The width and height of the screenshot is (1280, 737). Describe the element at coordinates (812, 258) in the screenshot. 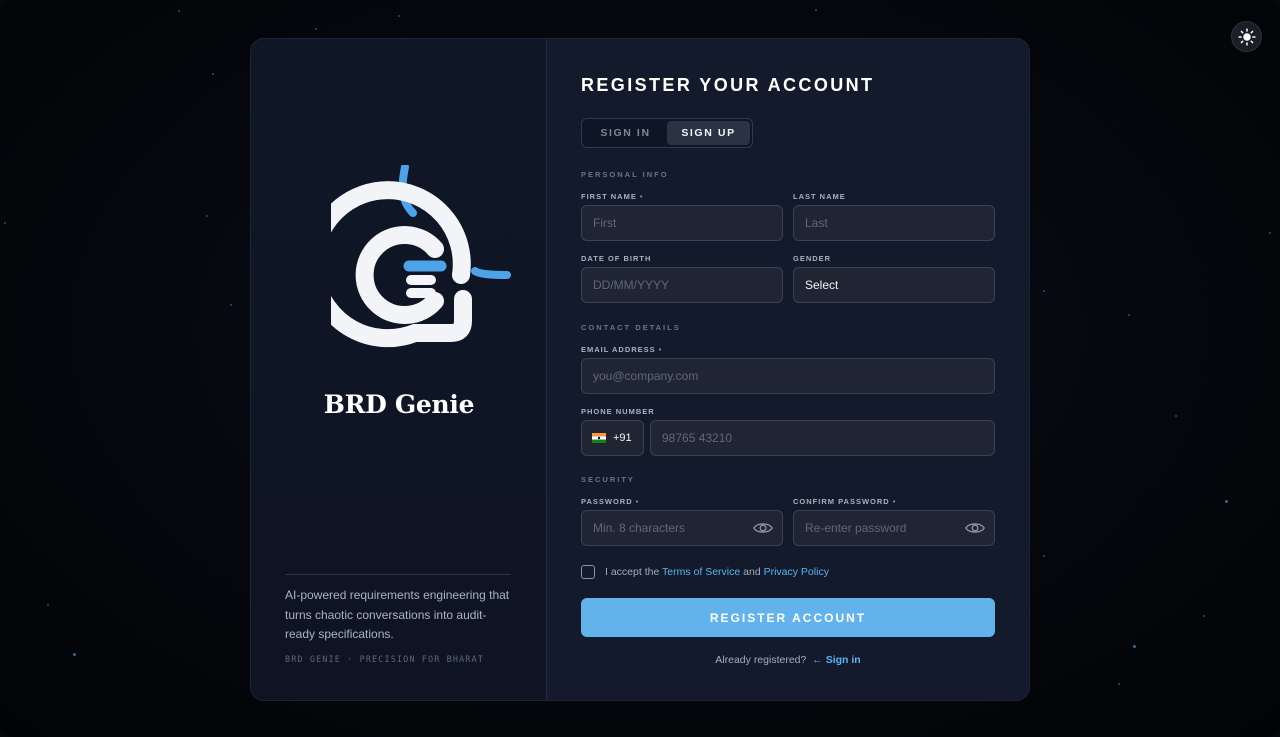

I see `gender-label: GENDER` at that location.